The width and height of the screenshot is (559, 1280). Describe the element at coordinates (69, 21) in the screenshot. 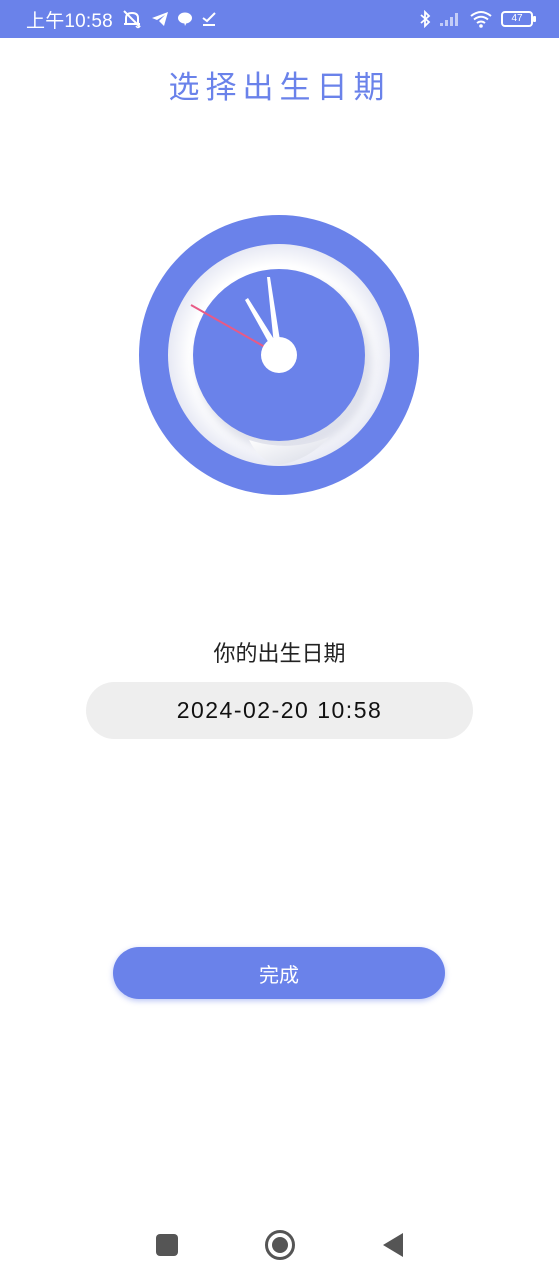

I see `status-time: 上午10:58` at that location.